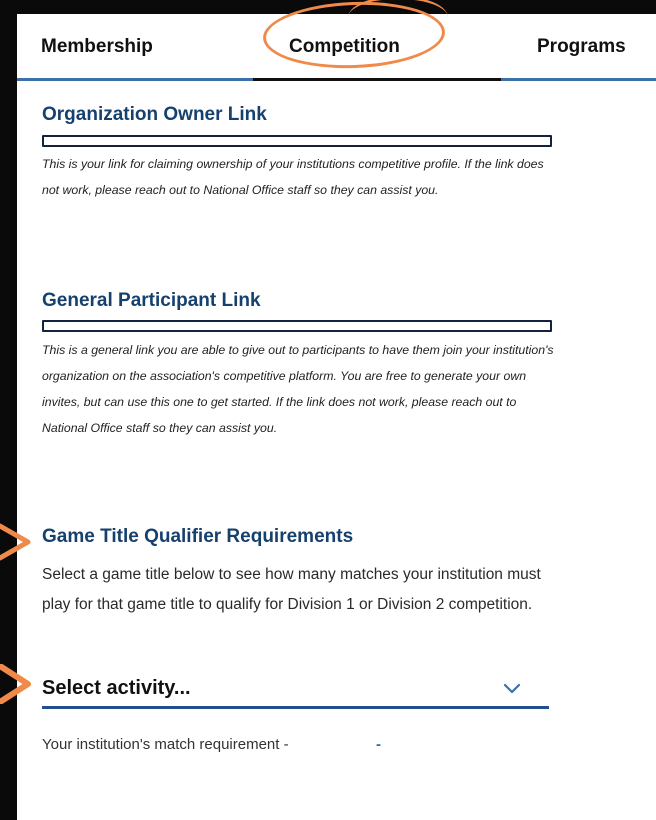 The image size is (656, 820). I want to click on tab-underline-membership, so click(135, 79).